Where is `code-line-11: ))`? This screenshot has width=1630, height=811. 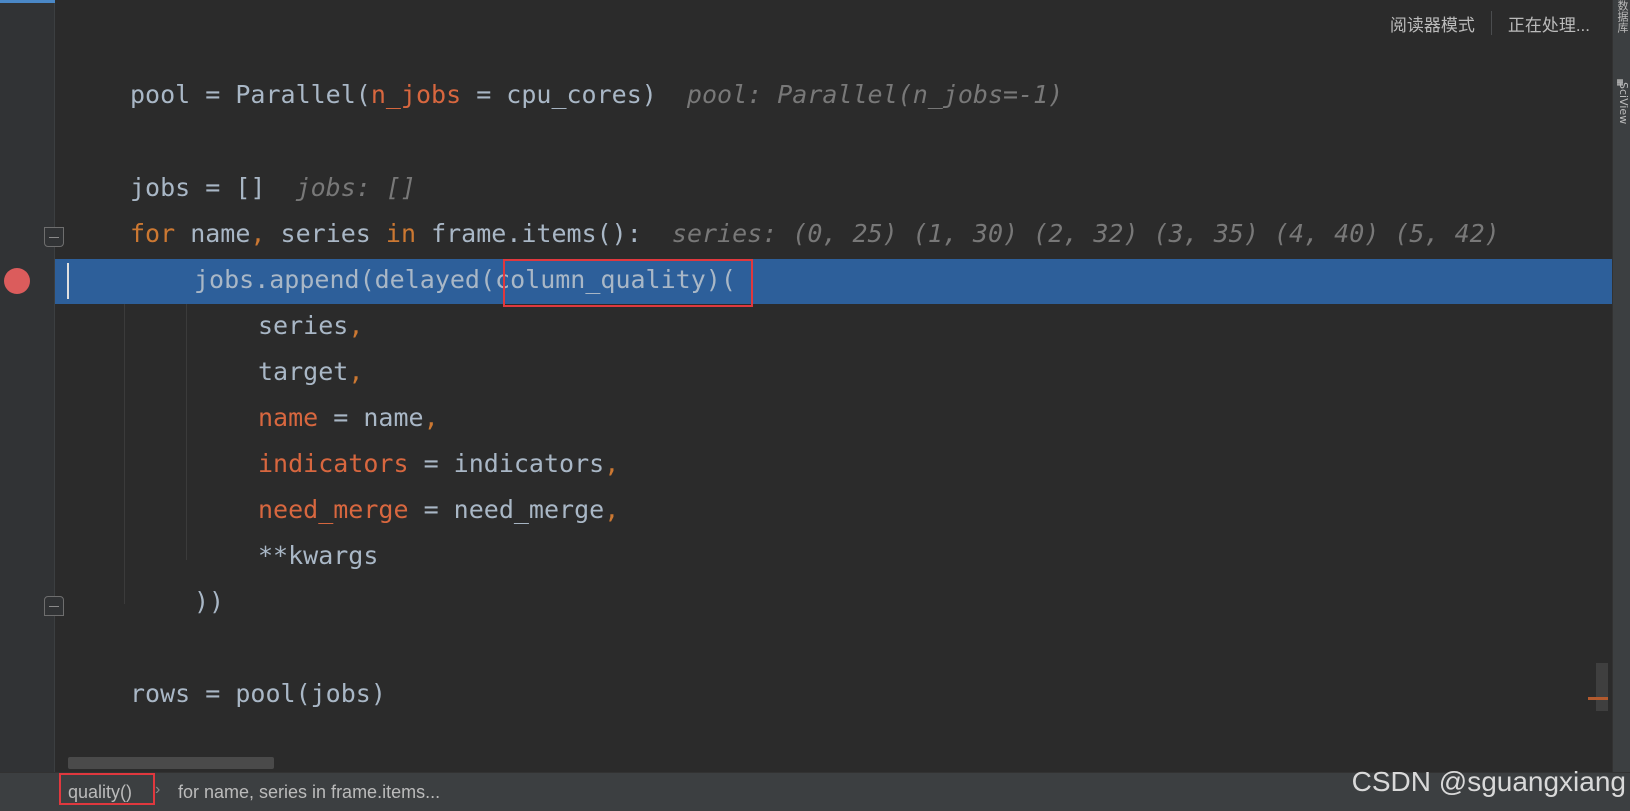 code-line-11: )) is located at coordinates (209, 602).